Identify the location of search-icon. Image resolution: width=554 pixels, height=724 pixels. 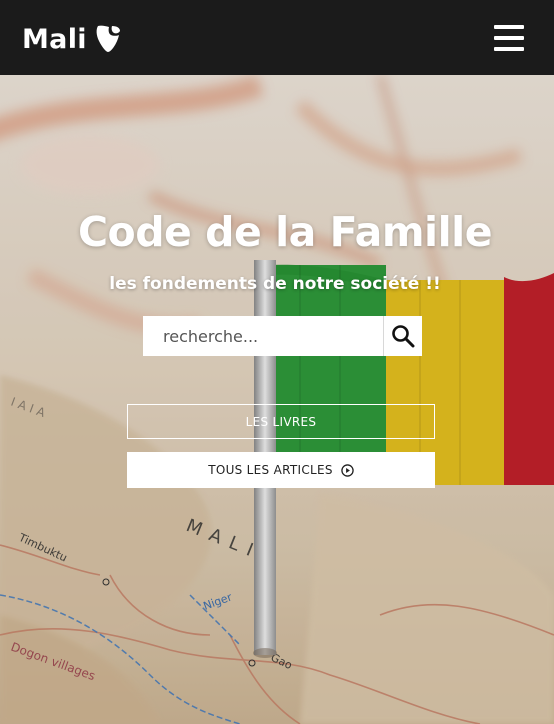
(403, 336).